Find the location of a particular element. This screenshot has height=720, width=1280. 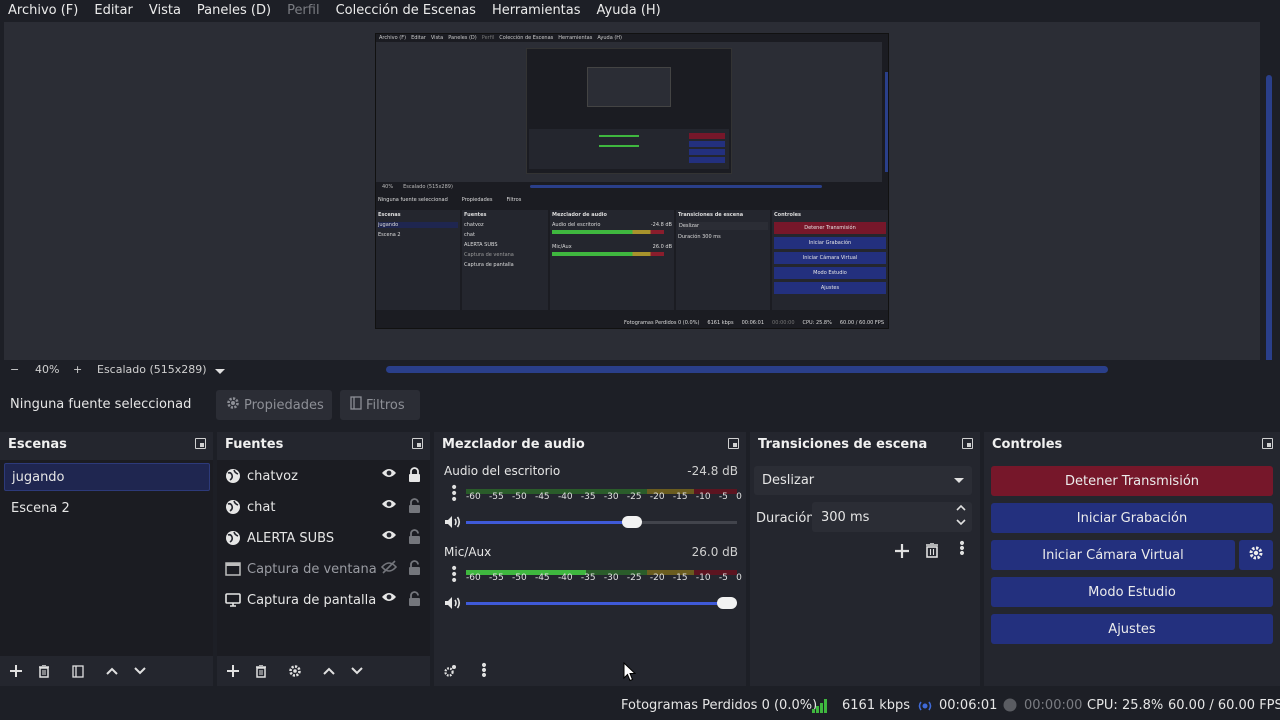

mini-menu-item: Paneles (D) is located at coordinates (462, 38).